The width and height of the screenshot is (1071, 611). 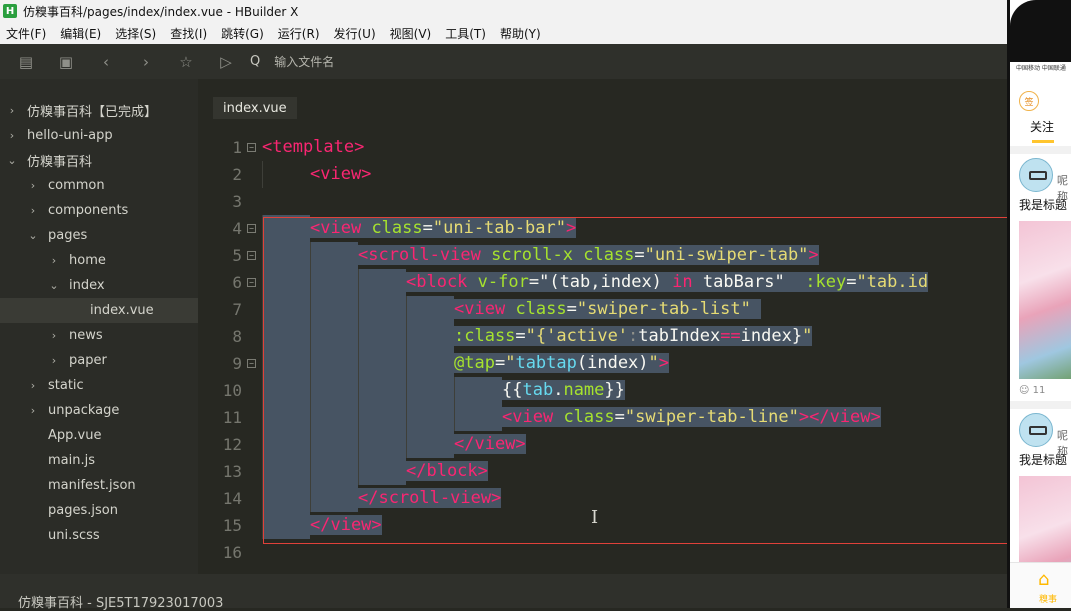 I want to click on code-line: 3, so click(x=604, y=201).